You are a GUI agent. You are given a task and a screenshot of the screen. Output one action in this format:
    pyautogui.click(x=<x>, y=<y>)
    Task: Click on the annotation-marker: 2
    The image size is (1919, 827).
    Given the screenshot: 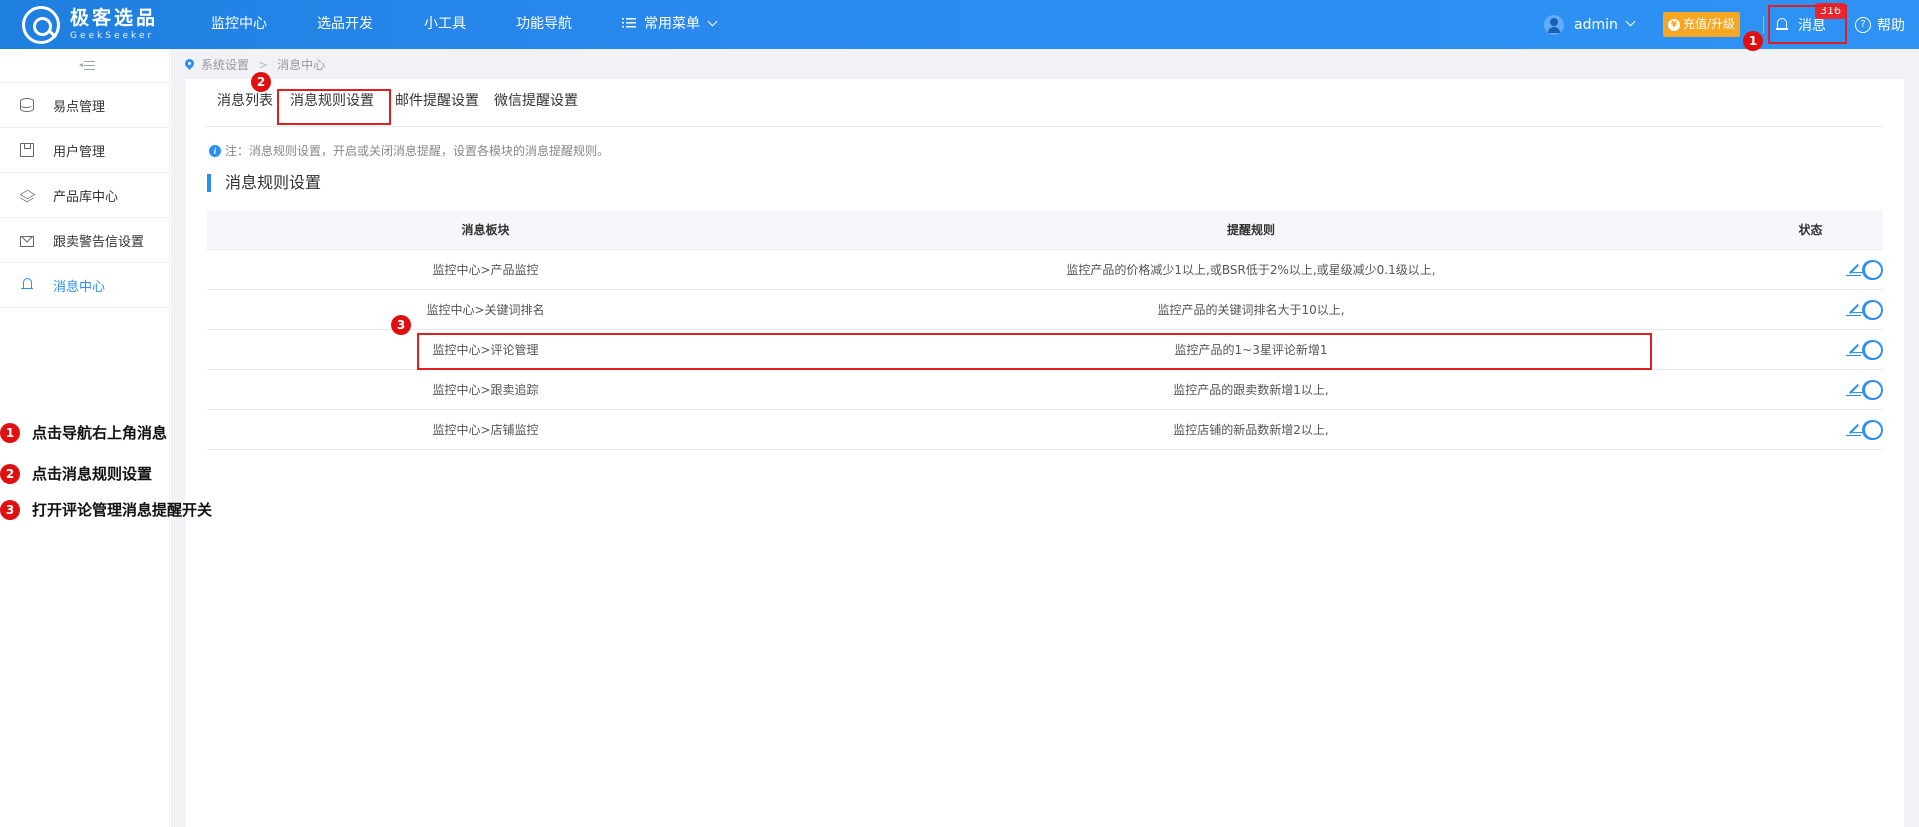 What is the action you would take?
    pyautogui.click(x=261, y=82)
    